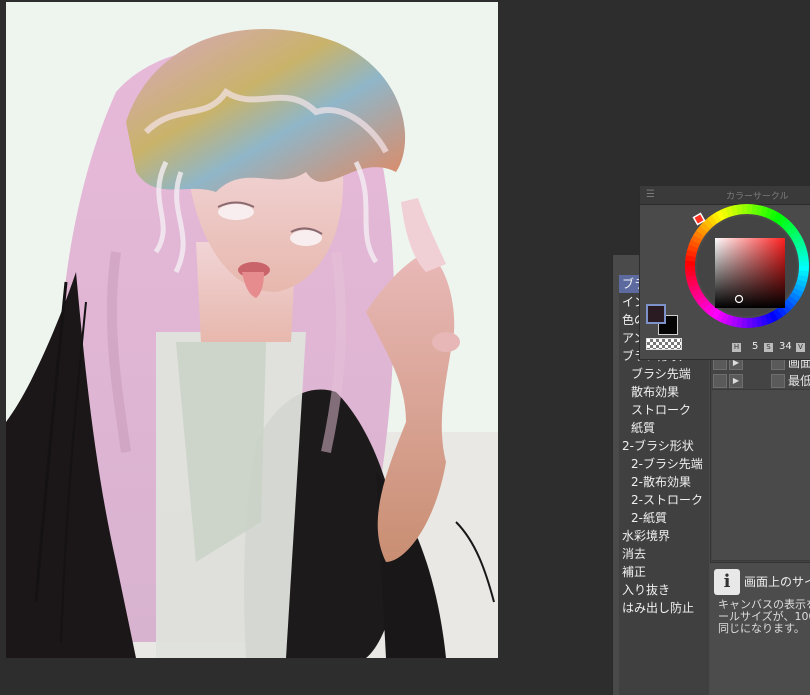  I want to click on category-item: 2-ブラシ先端, so click(664, 464).